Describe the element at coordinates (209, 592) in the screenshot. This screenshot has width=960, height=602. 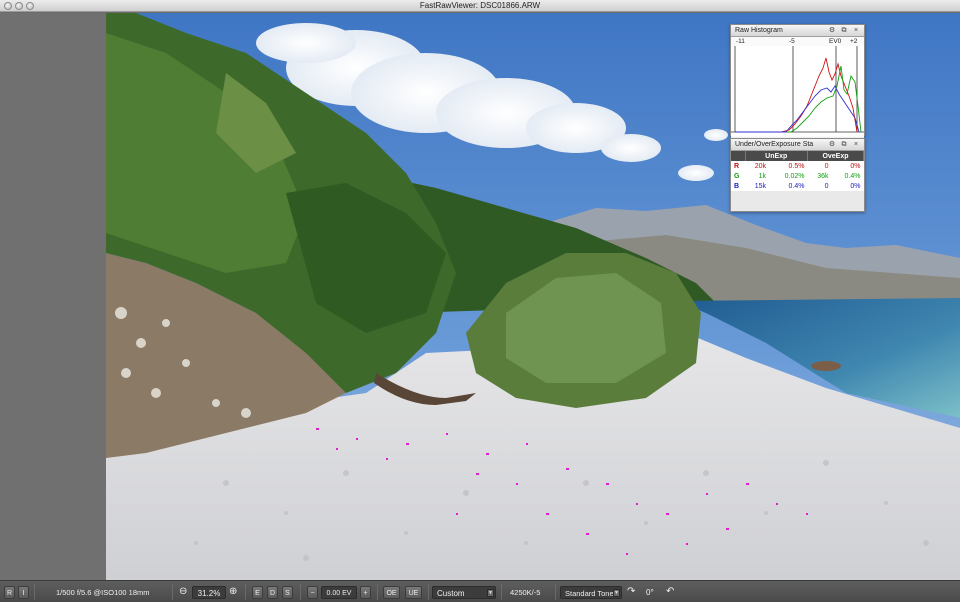
I see `zoom-level-field: 31.2%` at that location.